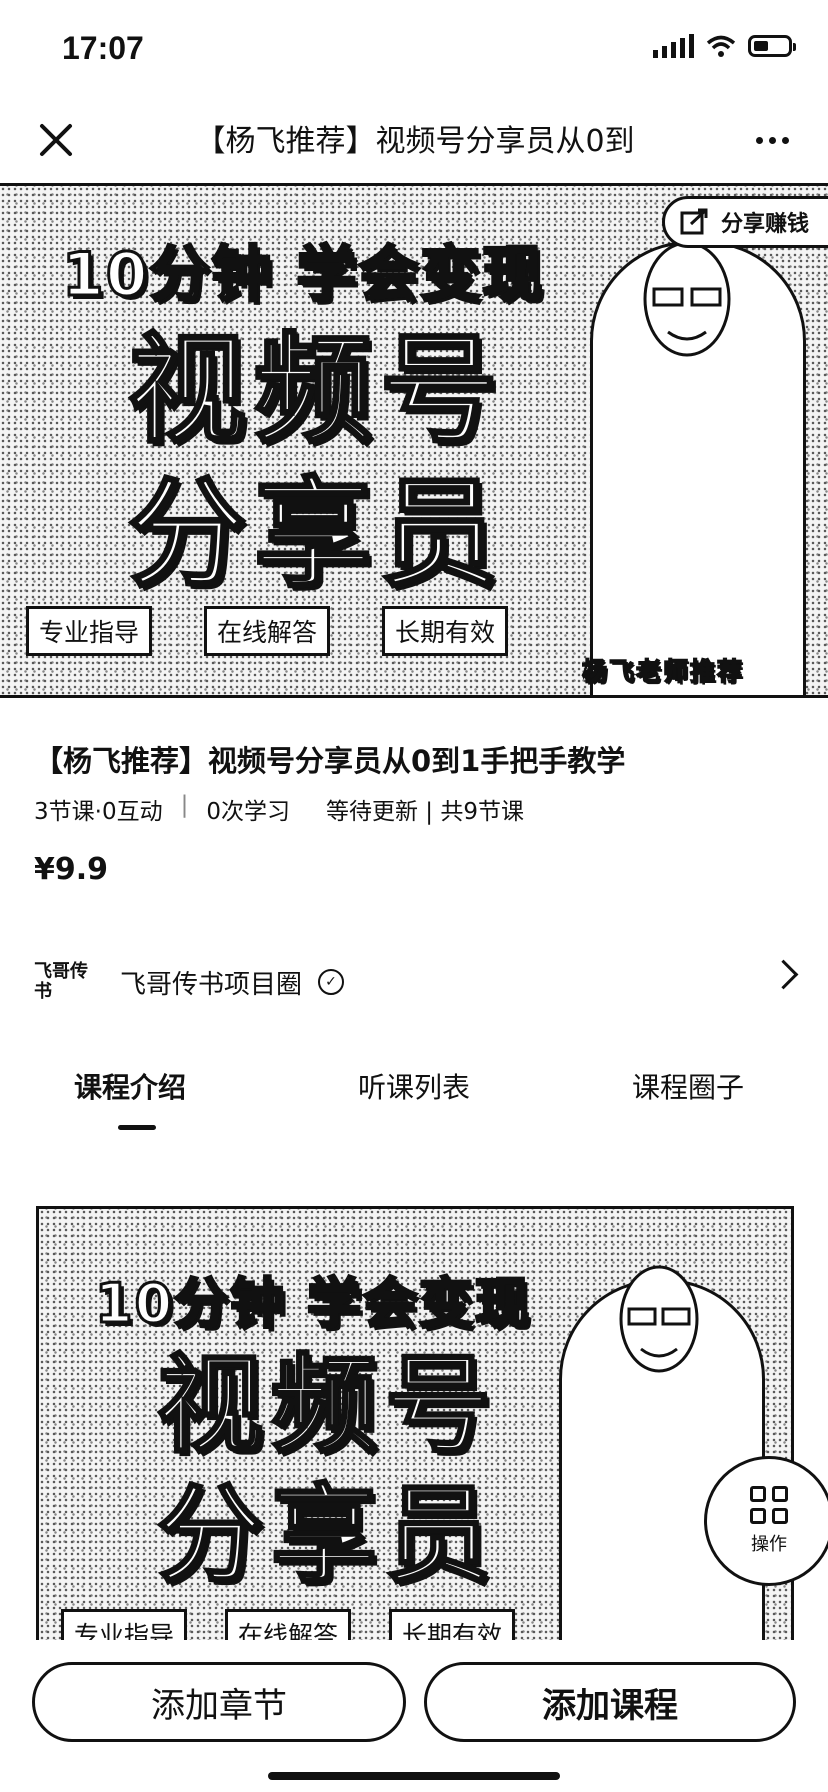 The width and height of the screenshot is (828, 1792). I want to click on share-icon, so click(694, 221).